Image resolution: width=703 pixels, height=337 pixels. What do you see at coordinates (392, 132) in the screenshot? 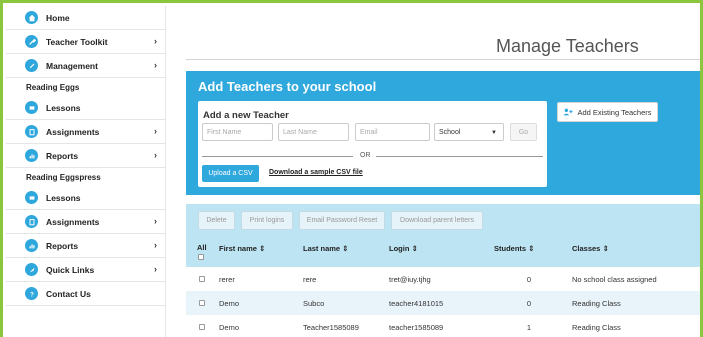
I see `email-input: Email` at bounding box center [392, 132].